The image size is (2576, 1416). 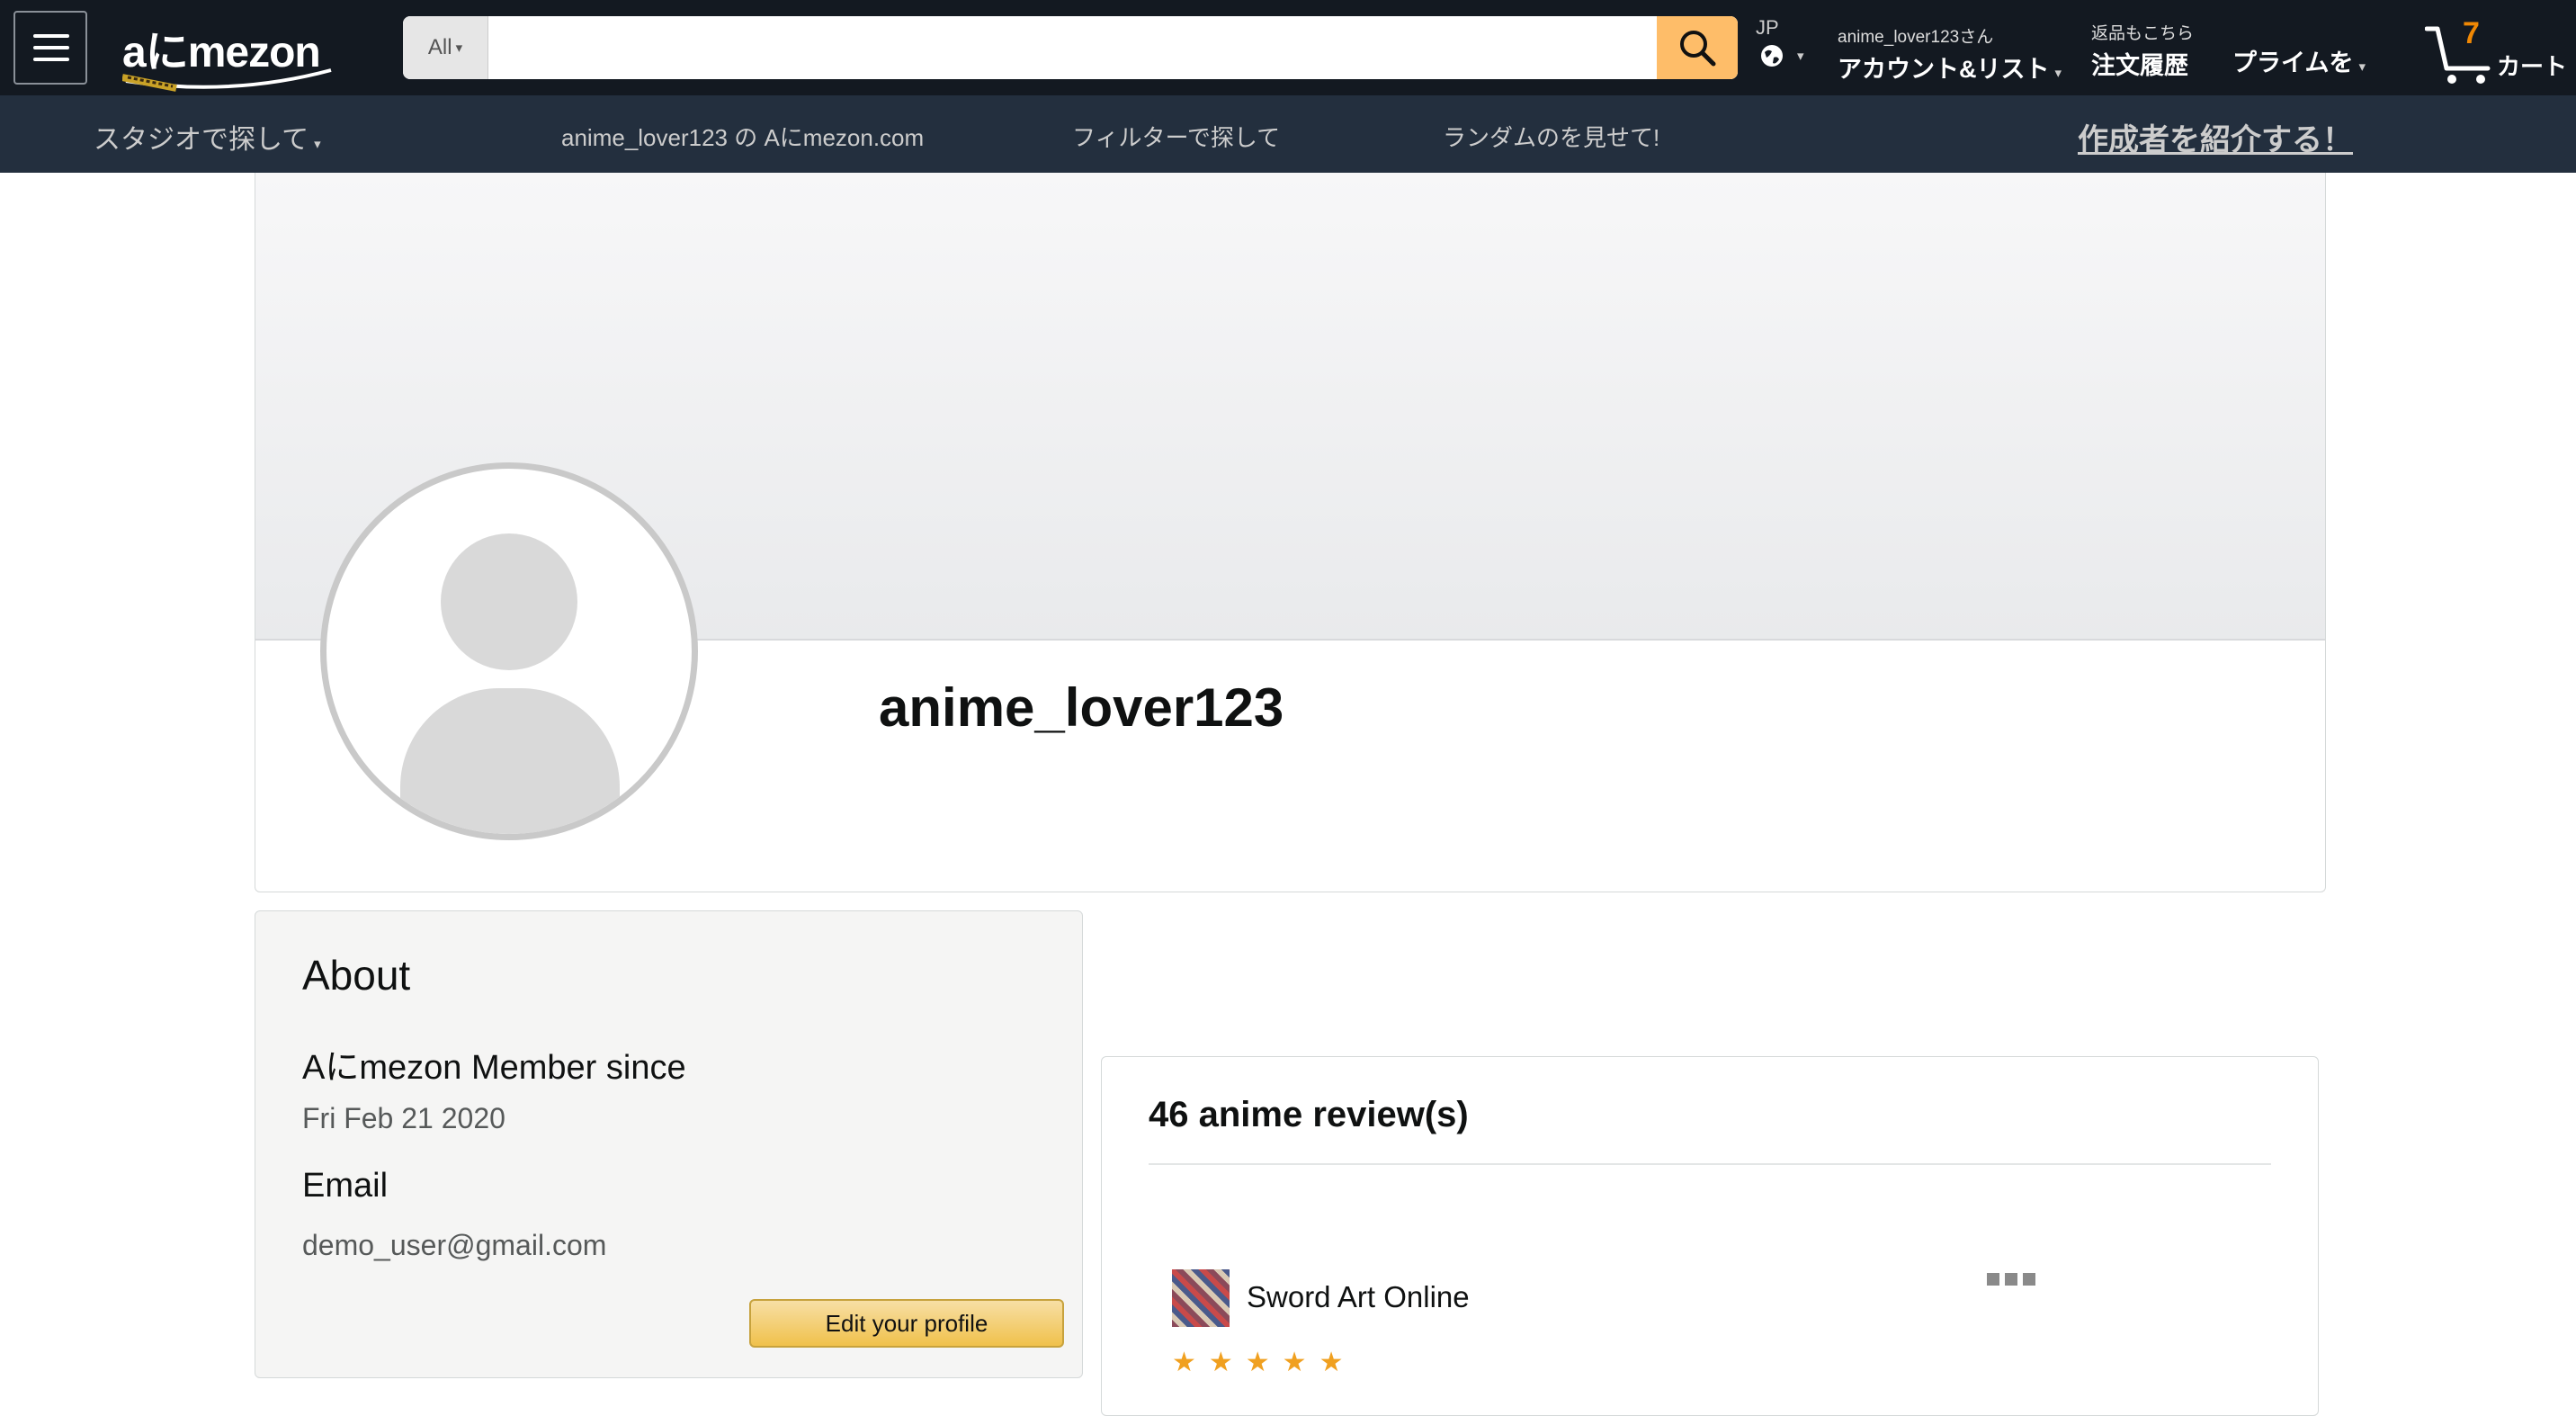 I want to click on prime-menu: プライムを ▾, so click(x=2299, y=60).